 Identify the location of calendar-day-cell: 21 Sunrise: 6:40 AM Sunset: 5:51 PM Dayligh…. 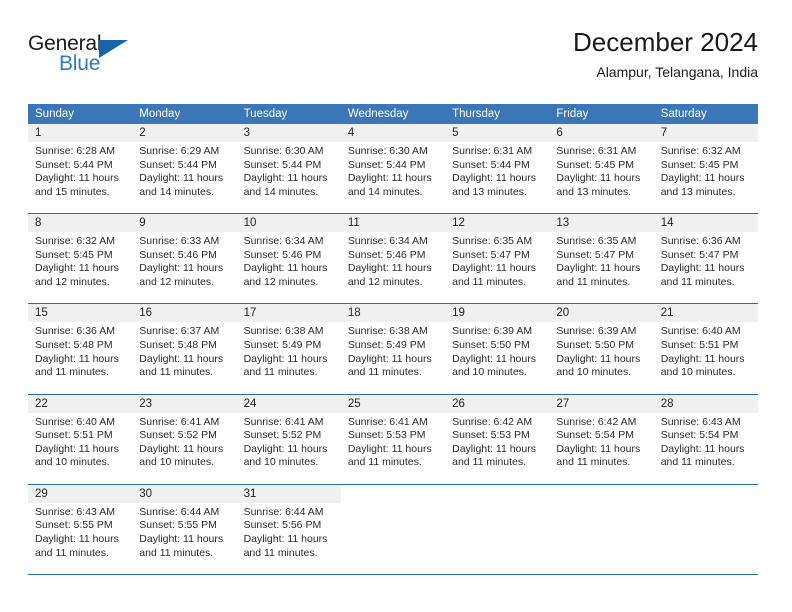
(705, 348).